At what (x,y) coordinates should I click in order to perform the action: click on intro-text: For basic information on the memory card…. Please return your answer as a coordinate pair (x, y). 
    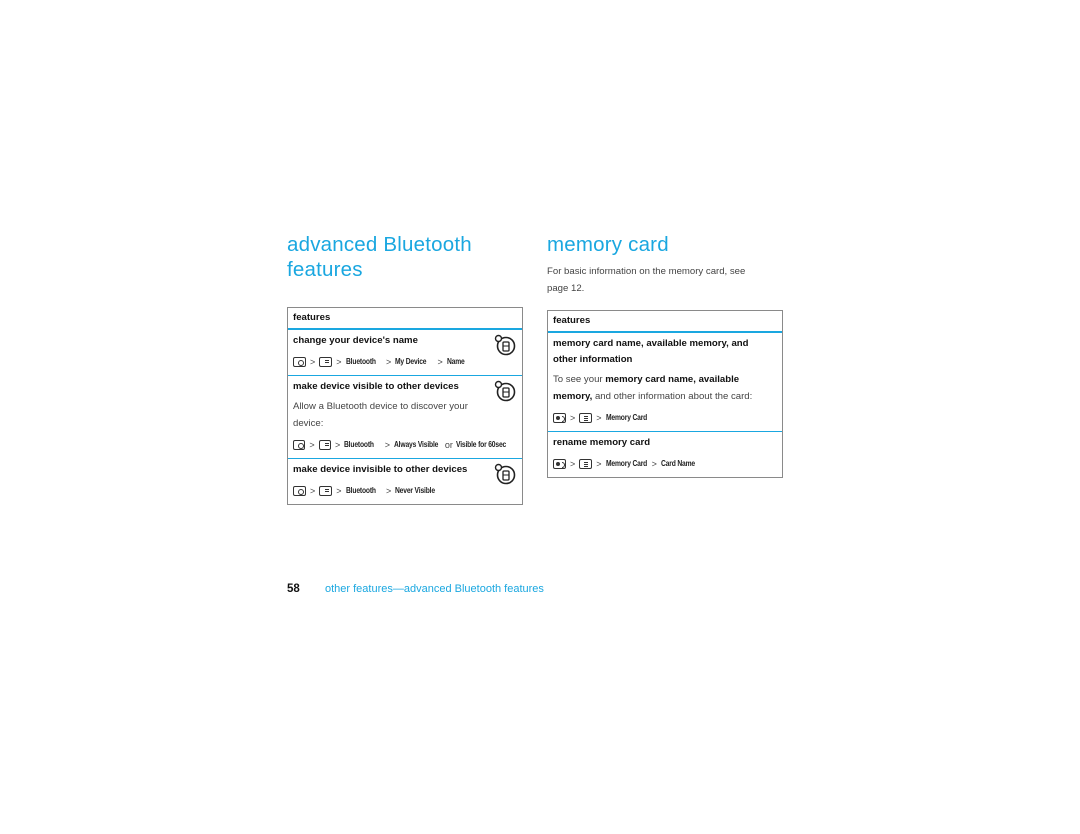
    Looking at the image, I should click on (646, 280).